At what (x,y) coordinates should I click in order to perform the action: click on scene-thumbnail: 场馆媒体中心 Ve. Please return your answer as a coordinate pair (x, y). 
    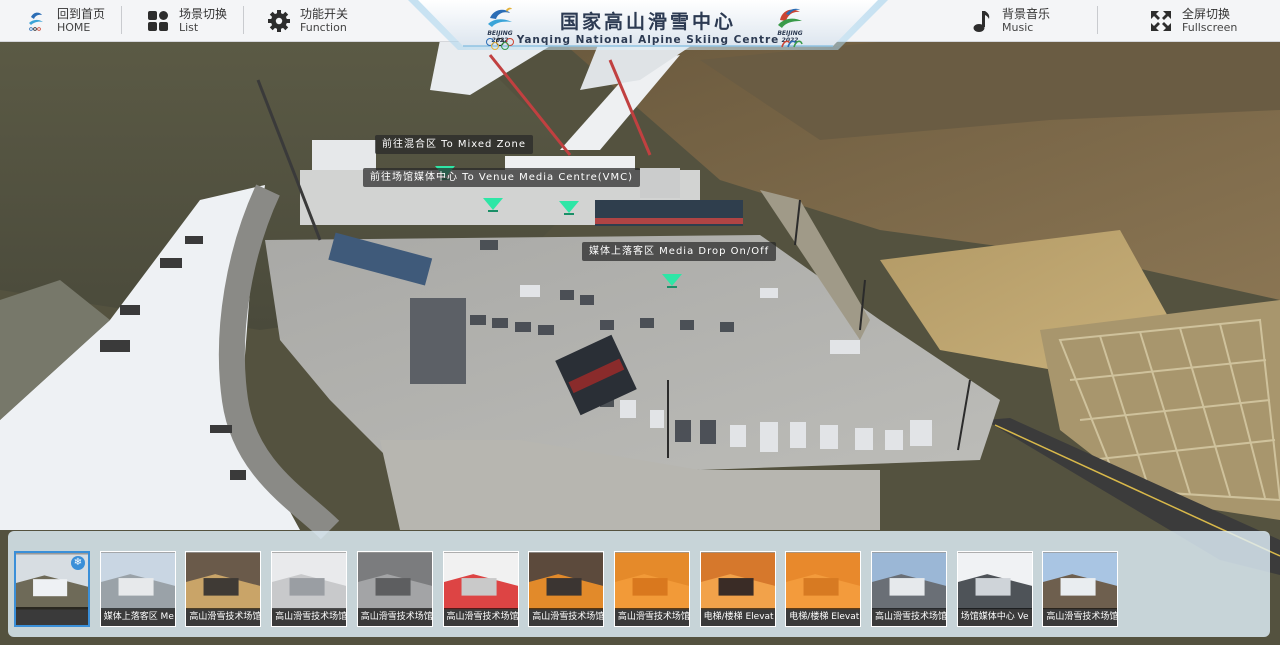
    Looking at the image, I should click on (994, 589).